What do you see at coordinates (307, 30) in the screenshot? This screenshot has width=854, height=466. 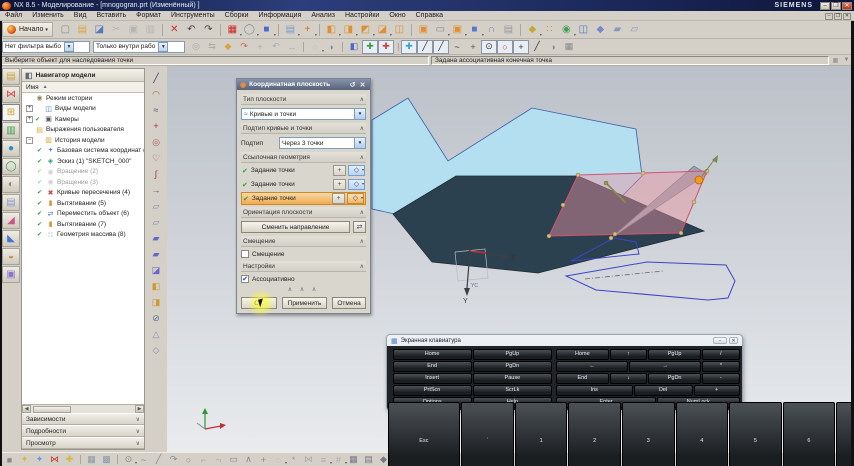 I see `transform-icon: + ▾` at bounding box center [307, 30].